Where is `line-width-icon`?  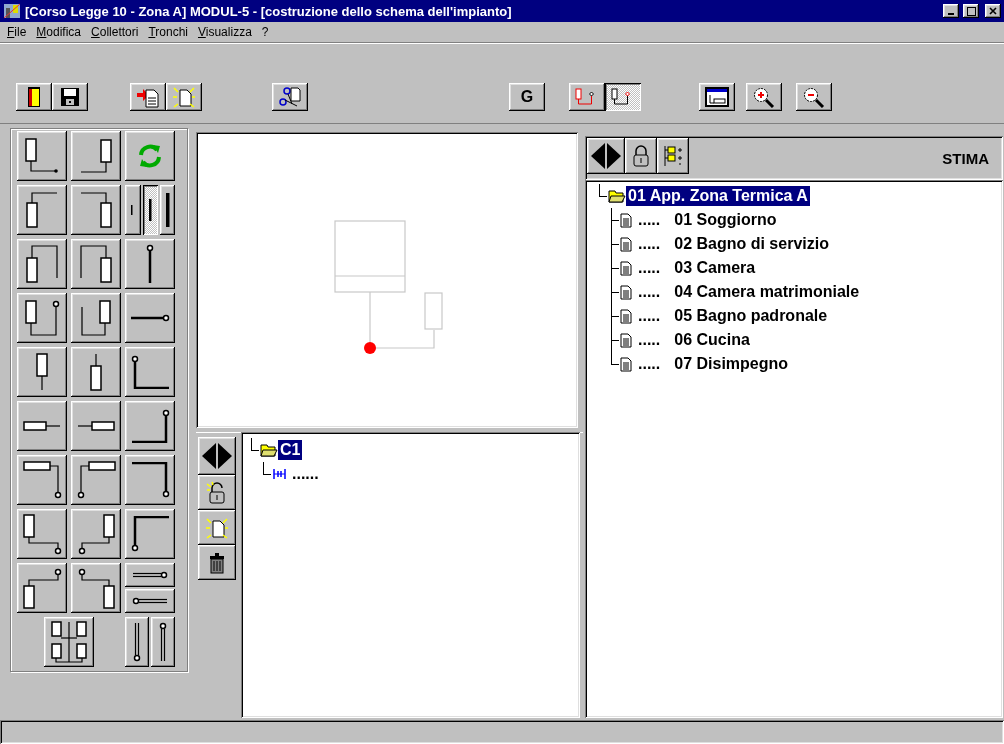 line-width-icon is located at coordinates (167, 210).